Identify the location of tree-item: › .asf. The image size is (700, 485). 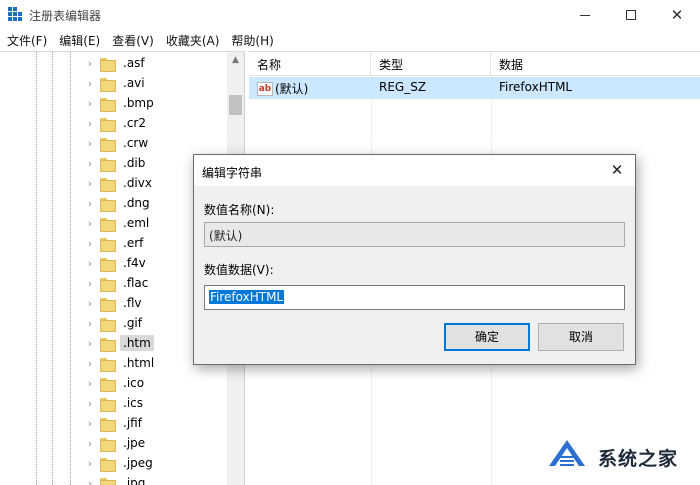
(114, 63).